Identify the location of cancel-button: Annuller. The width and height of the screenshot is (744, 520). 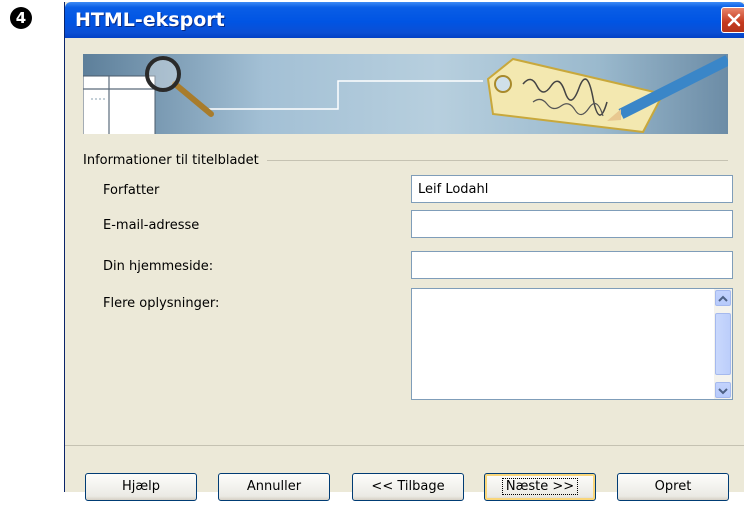
(274, 487).